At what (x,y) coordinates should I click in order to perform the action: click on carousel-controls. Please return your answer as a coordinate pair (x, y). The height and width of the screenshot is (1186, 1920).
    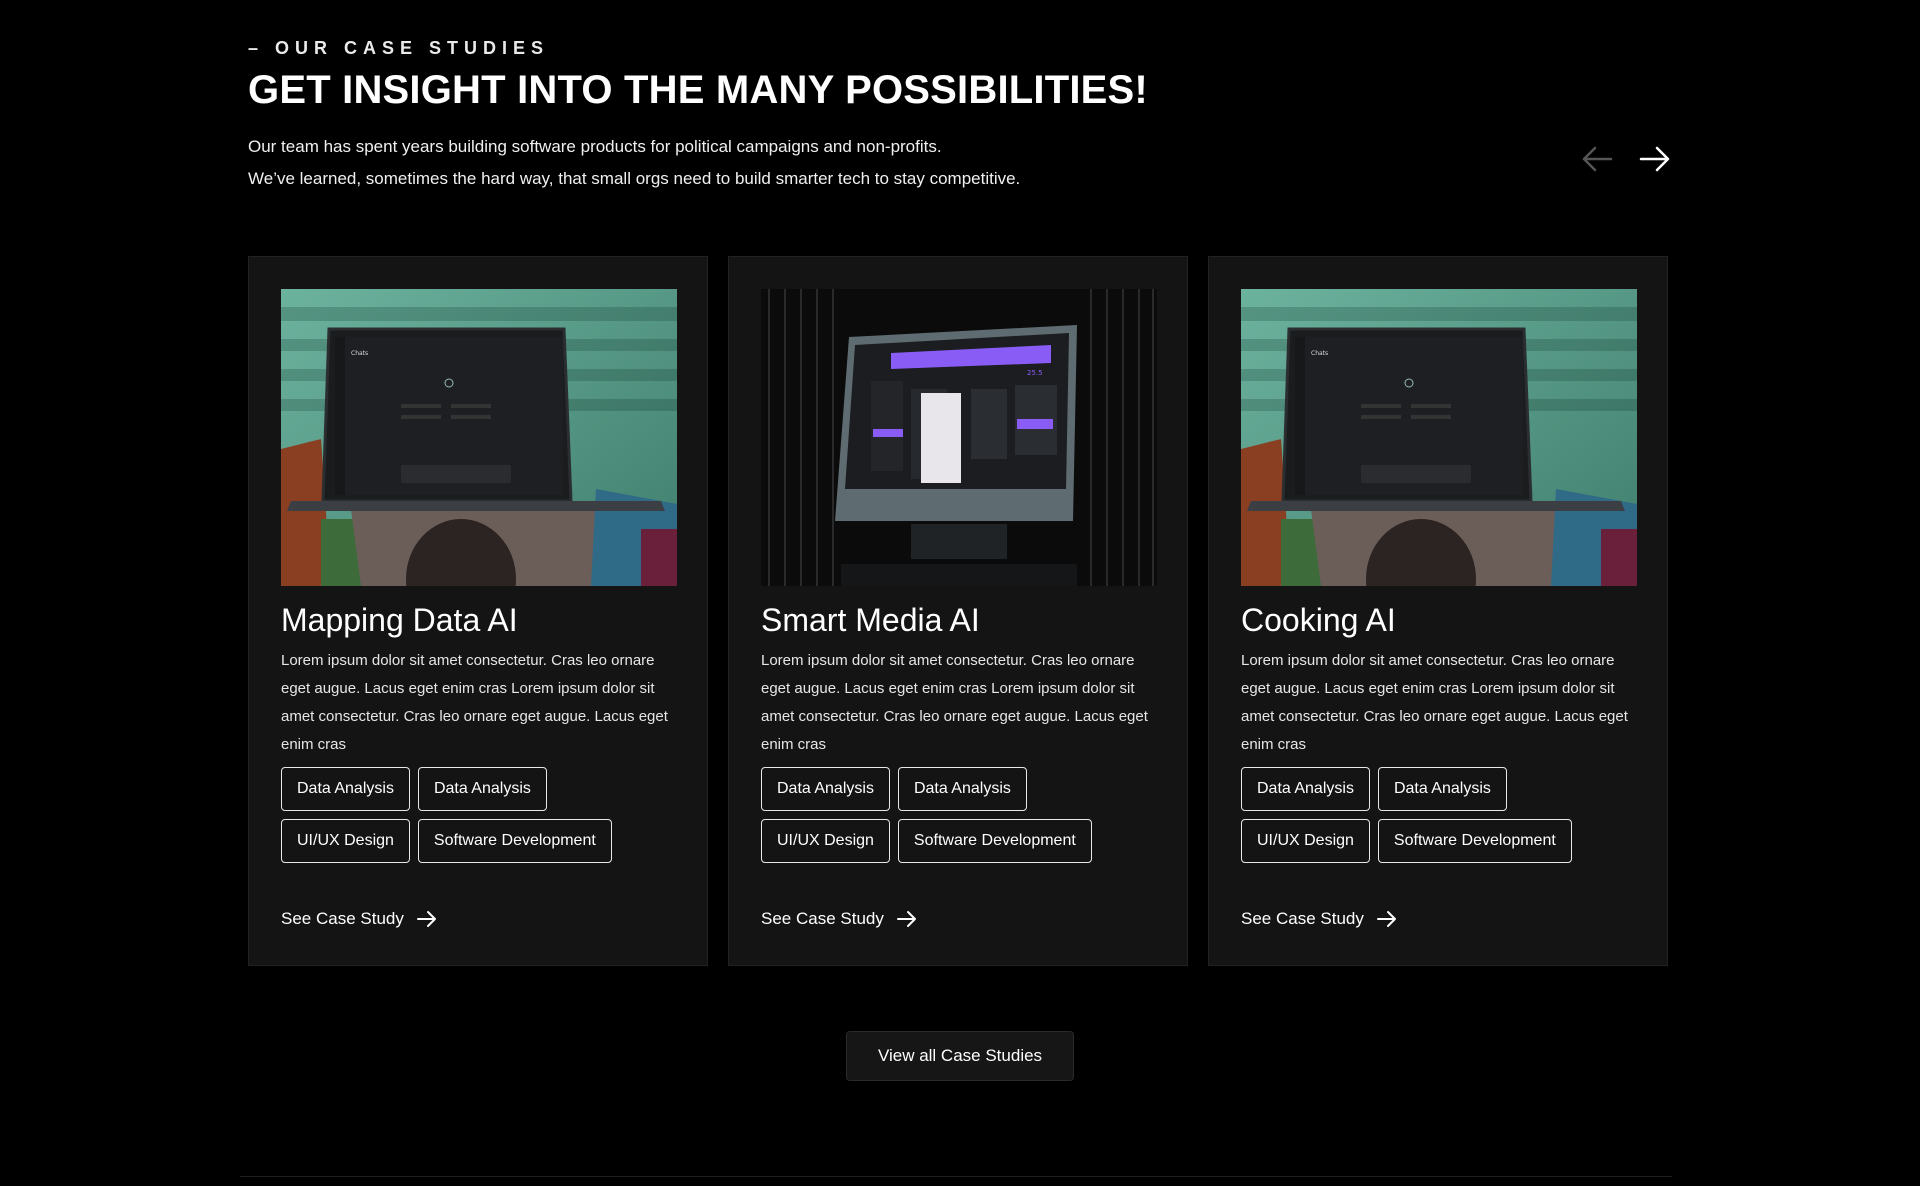
    Looking at the image, I should click on (1626, 159).